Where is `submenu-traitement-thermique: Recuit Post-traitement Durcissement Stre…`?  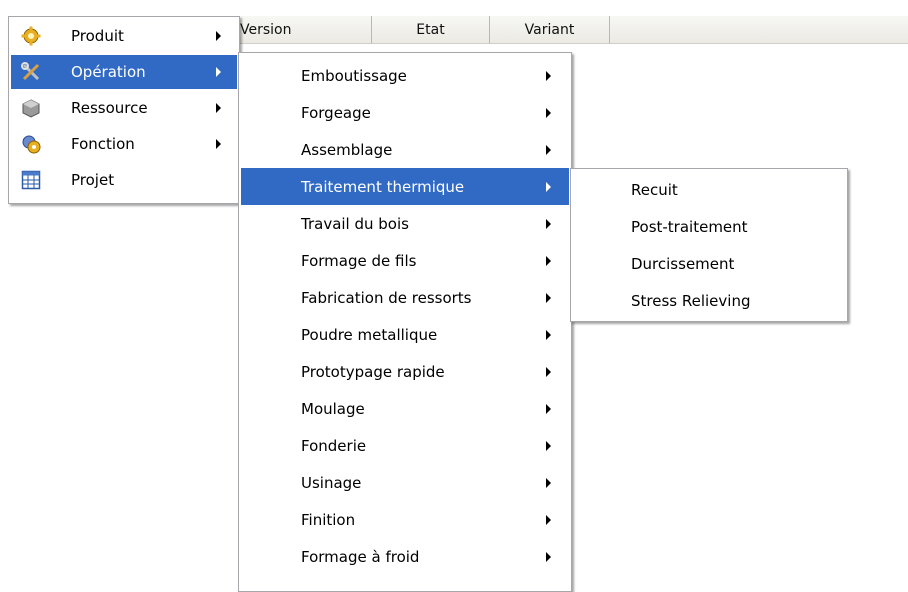
submenu-traitement-thermique: Recuit Post-traitement Durcissement Stre… is located at coordinates (709, 245).